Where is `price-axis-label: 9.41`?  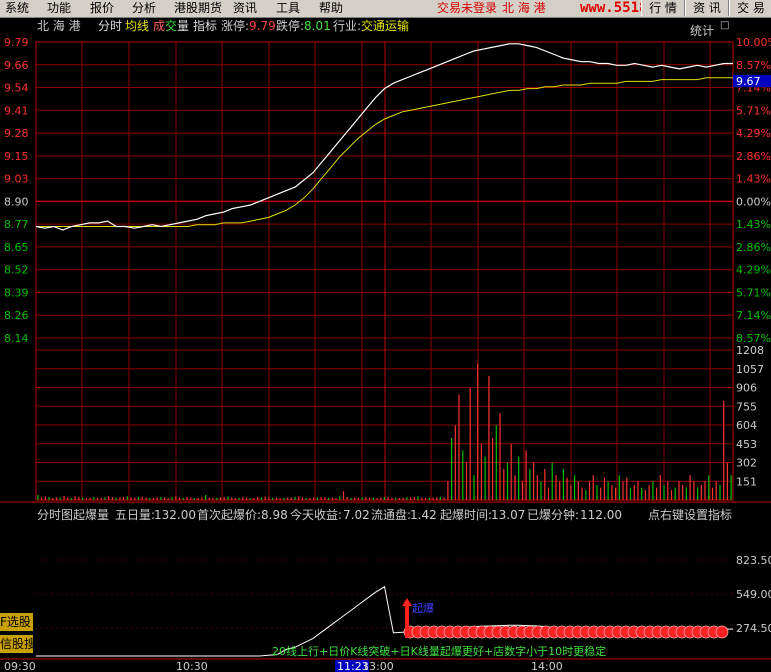
price-axis-label: 9.41 is located at coordinates (16, 110).